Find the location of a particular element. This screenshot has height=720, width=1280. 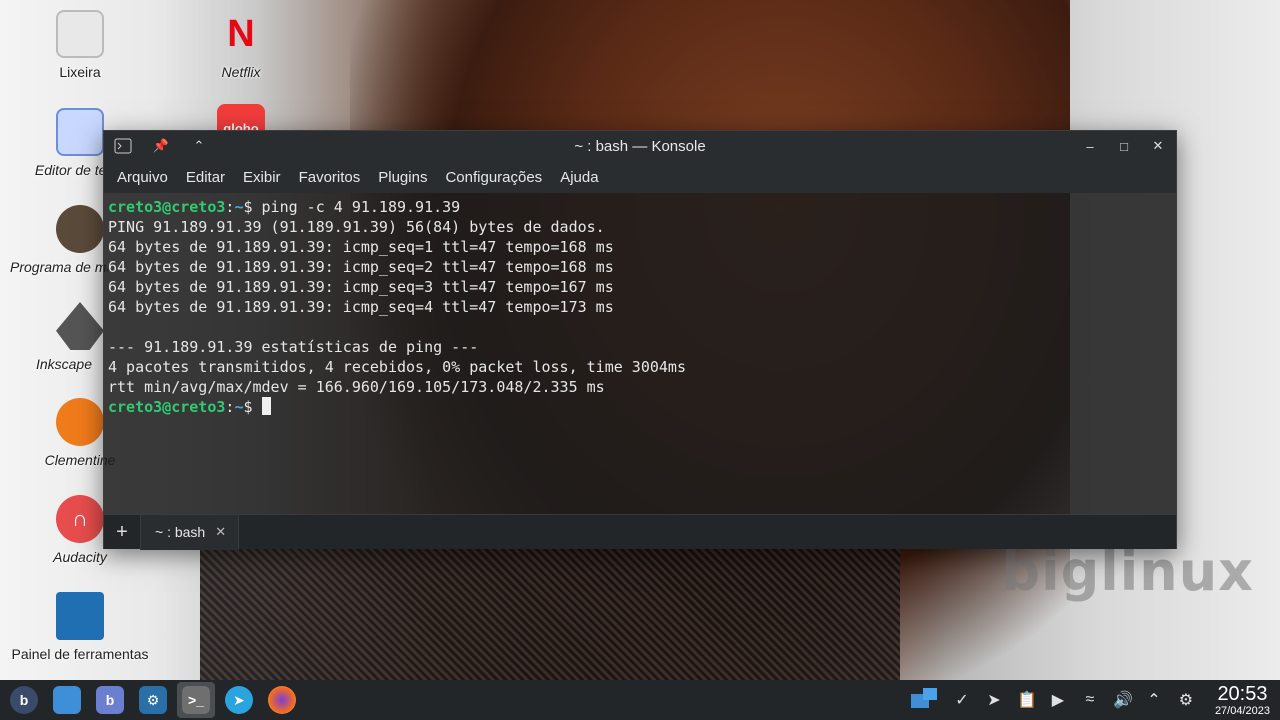

taskbar-control-center: ⚙ is located at coordinates (153, 700).